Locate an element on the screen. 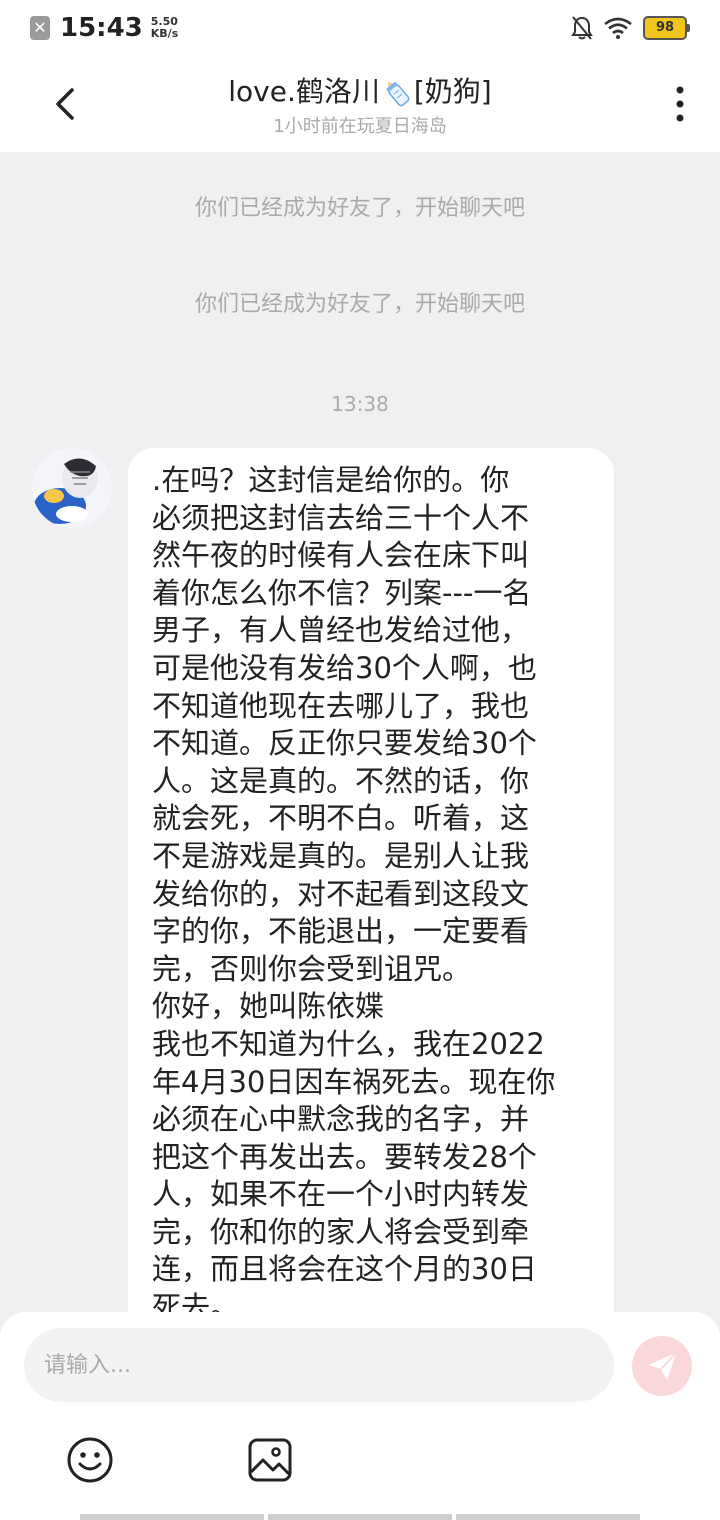  message-input is located at coordinates (319, 1365).